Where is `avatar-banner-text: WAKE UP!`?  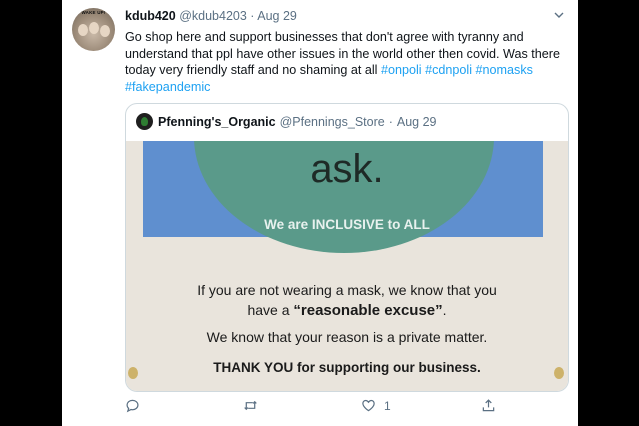 avatar-banner-text: WAKE UP! is located at coordinates (93, 12).